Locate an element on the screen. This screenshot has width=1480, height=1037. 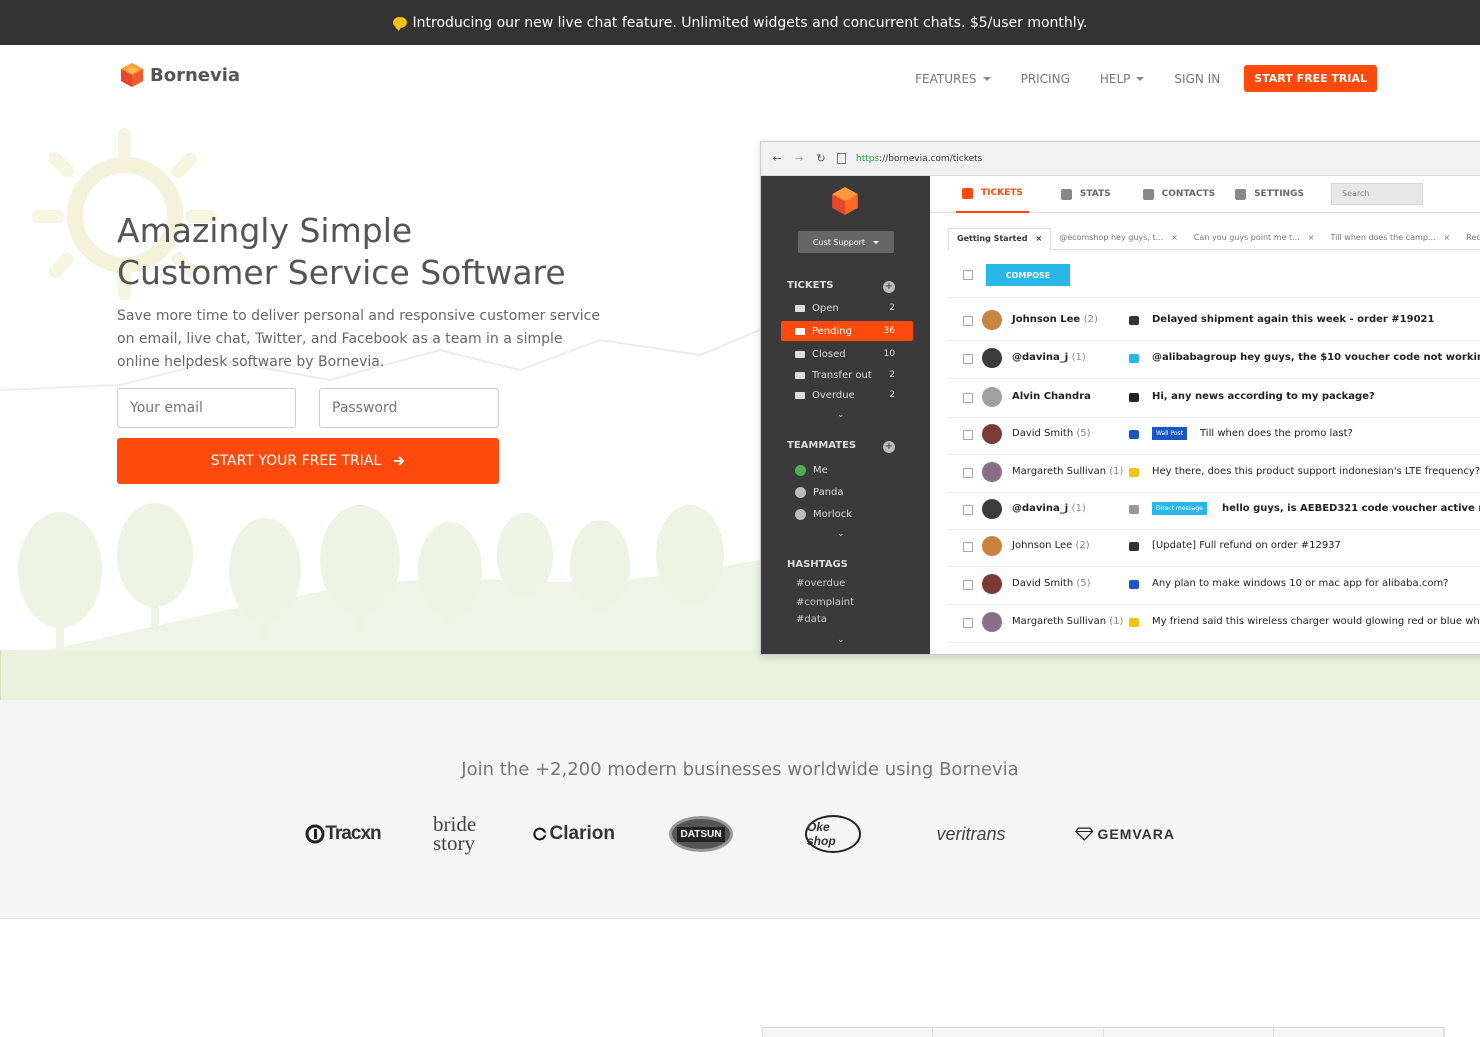
conversation-tab: Can you guys point me t... × is located at coordinates (1254, 239).